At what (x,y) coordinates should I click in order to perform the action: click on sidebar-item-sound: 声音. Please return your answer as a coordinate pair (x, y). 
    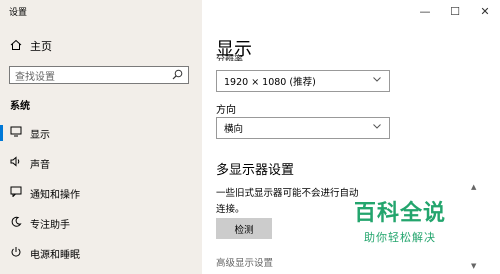
    Looking at the image, I should click on (101, 163).